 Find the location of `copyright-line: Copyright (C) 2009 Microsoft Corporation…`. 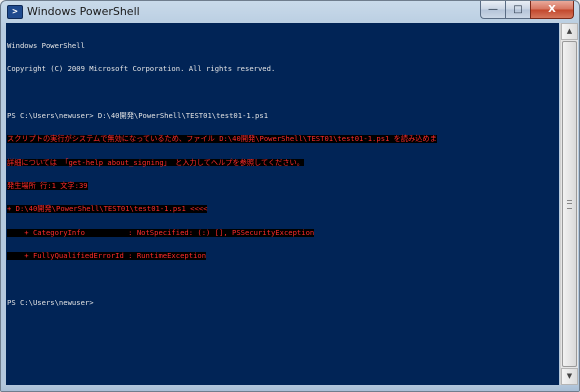

copyright-line: Copyright (C) 2009 Microsoft Corporation… is located at coordinates (141, 68).